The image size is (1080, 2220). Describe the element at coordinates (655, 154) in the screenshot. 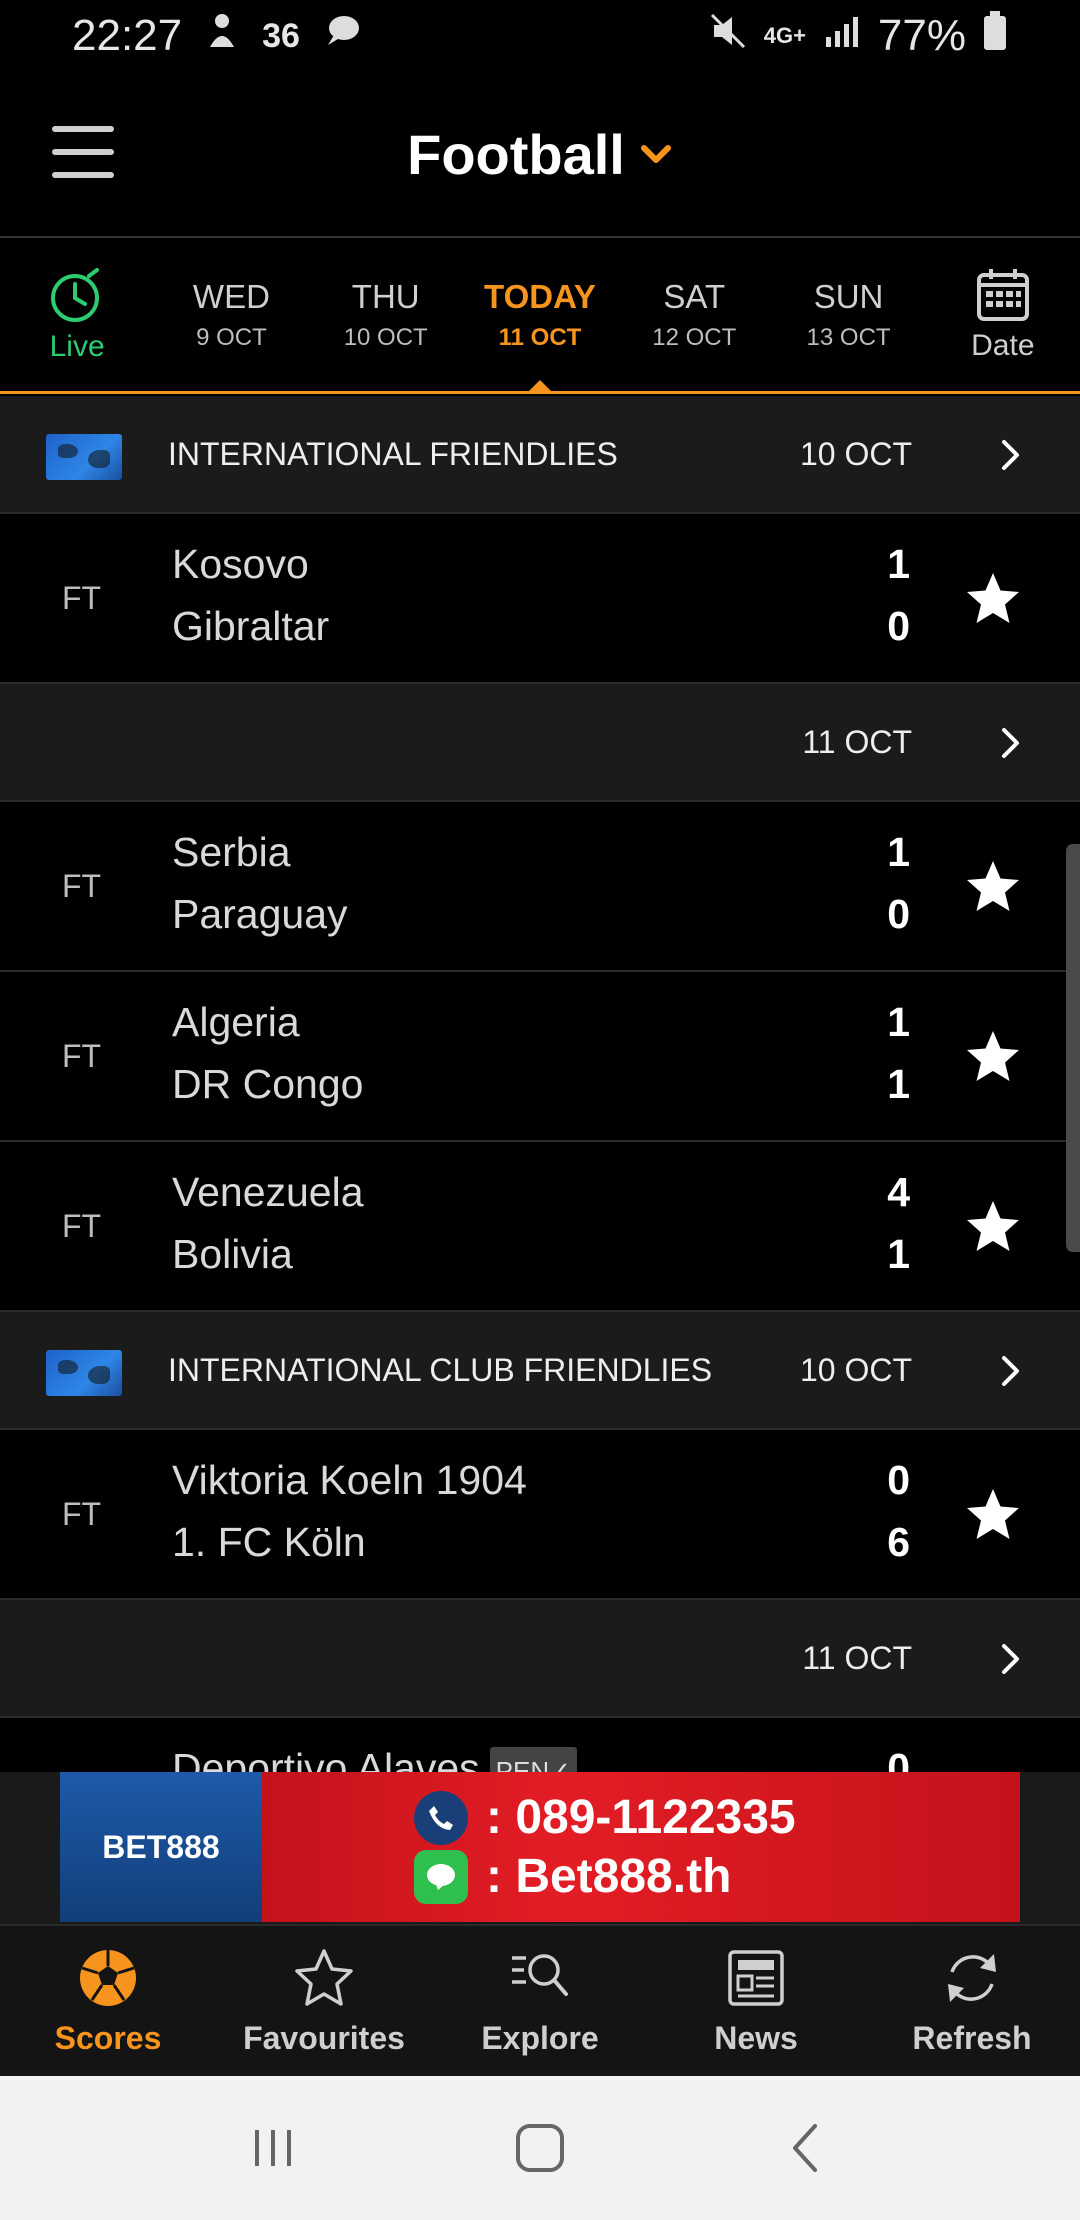

I see `chevron-down-icon` at that location.